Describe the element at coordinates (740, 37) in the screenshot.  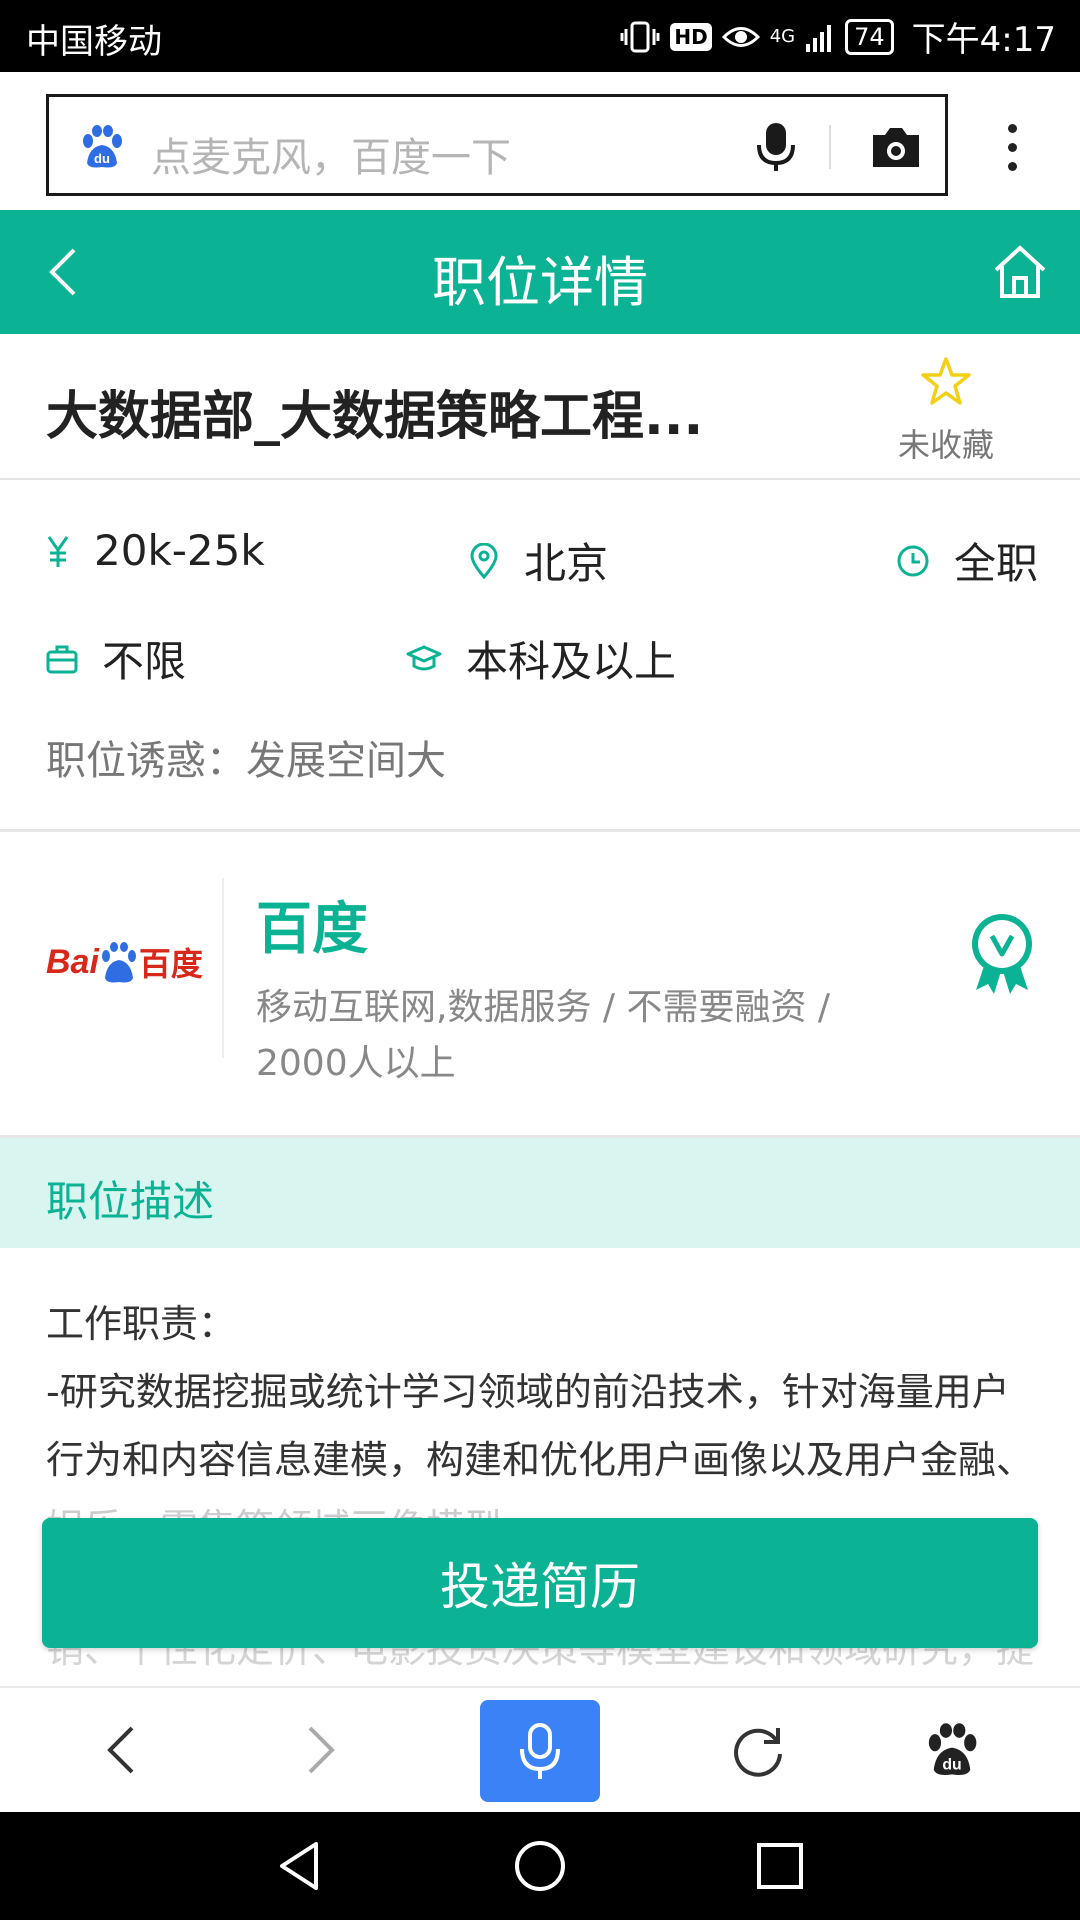
I see `eye-icon` at that location.